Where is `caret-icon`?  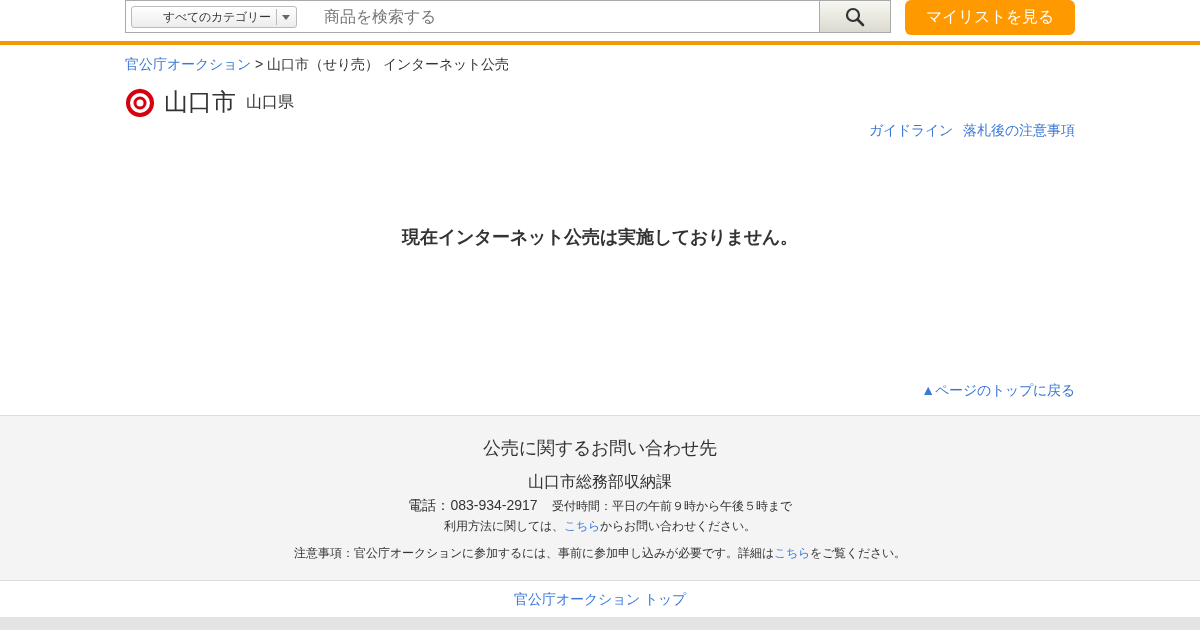
caret-icon is located at coordinates (286, 17).